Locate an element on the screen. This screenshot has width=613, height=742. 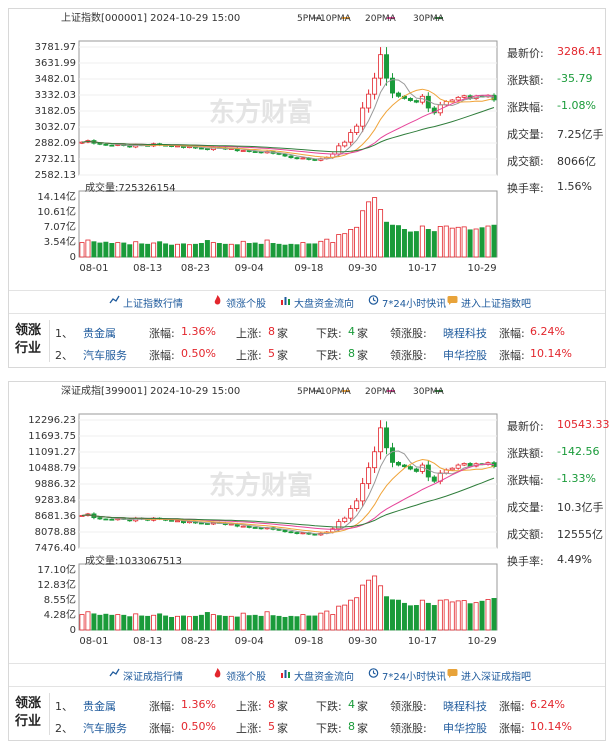
change-label: 涨幅: is located at coordinates (162, 333).